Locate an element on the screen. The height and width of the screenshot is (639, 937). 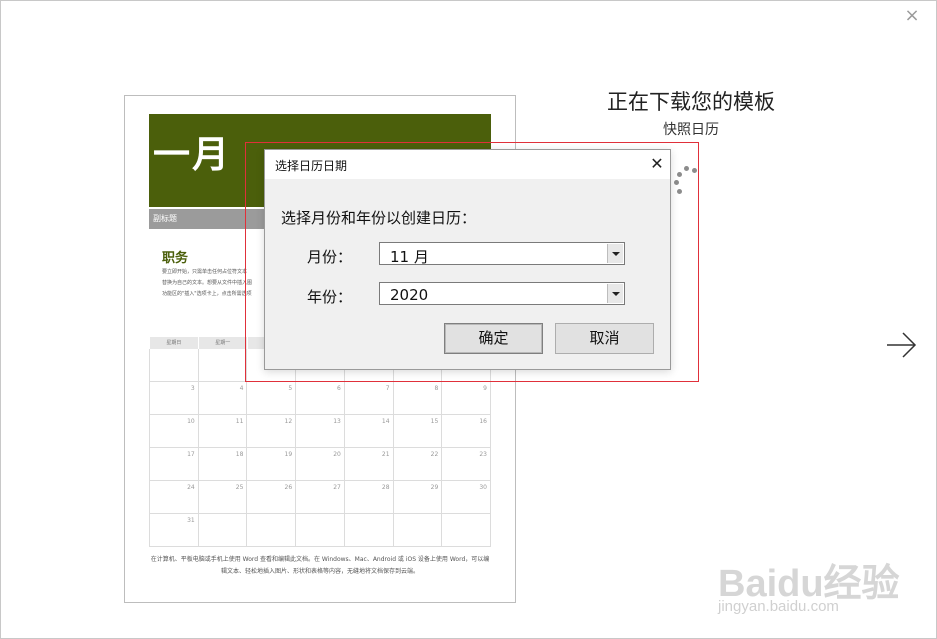
window-close-icon: × is located at coordinates (912, 16).